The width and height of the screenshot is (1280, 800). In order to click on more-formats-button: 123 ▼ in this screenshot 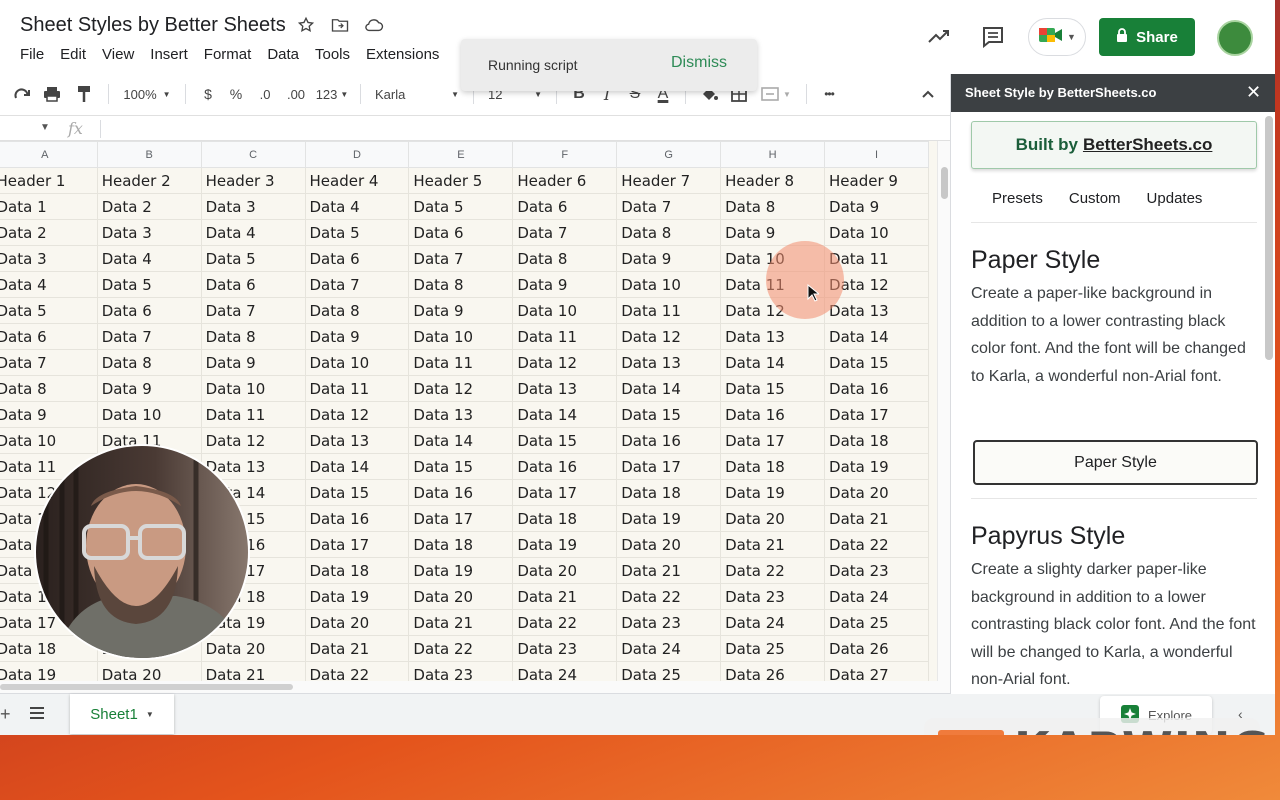, I will do `click(332, 94)`.